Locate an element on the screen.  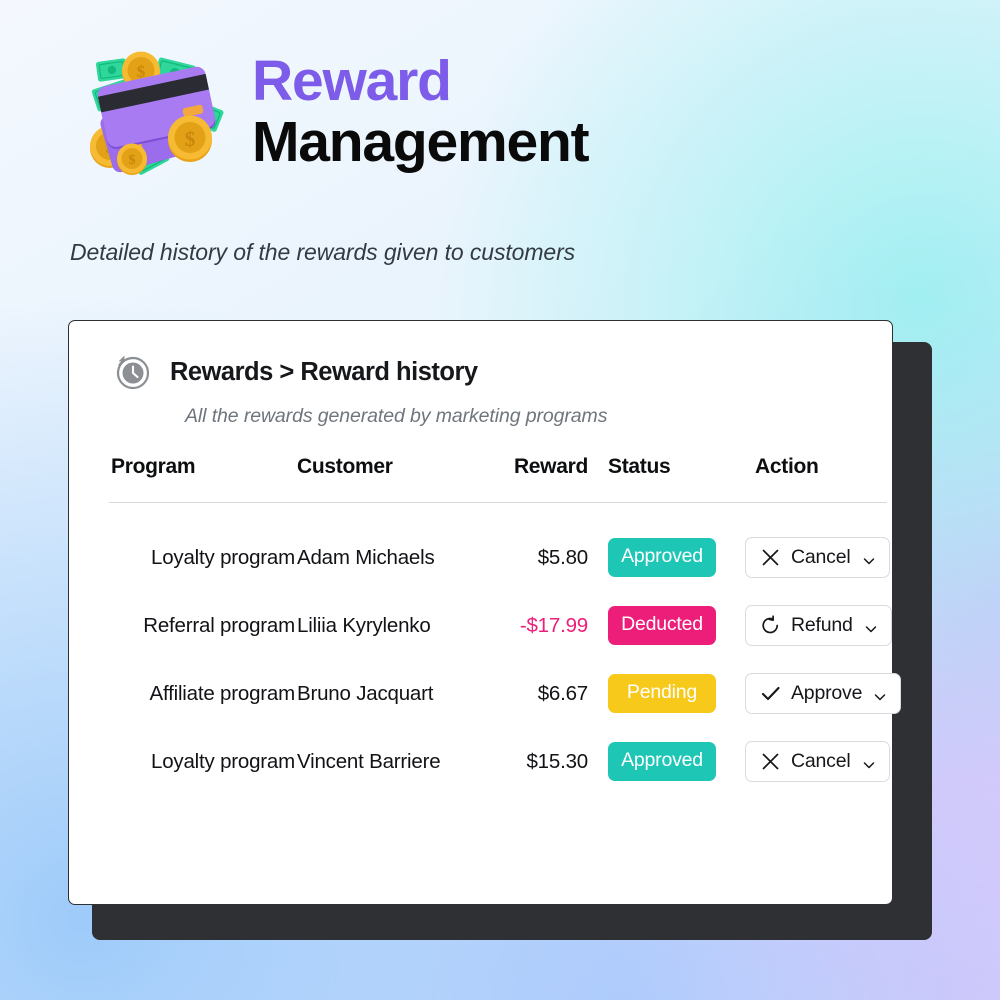
check-icon is located at coordinates (770, 693).